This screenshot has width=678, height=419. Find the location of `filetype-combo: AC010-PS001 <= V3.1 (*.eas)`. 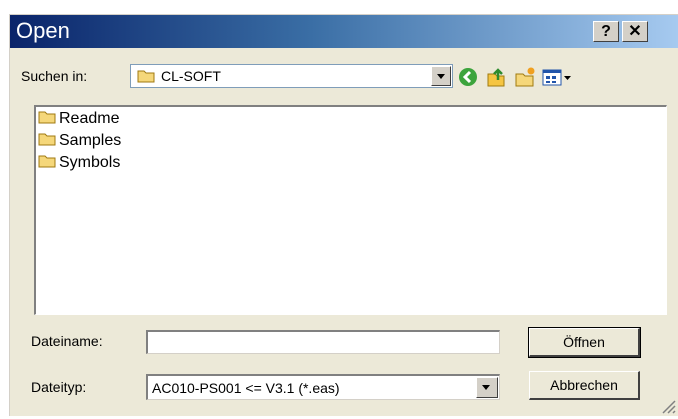

filetype-combo: AC010-PS001 <= V3.1 (*.eas) is located at coordinates (323, 387).